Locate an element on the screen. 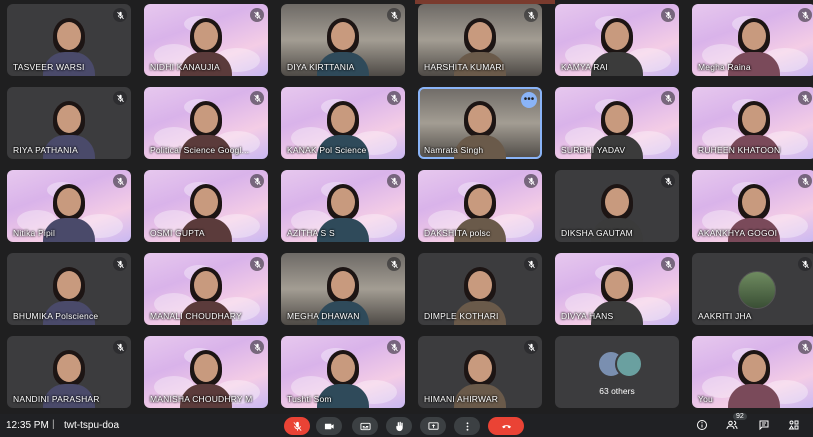 This screenshot has height=437, width=813. participant-tile: NANDINI PARASHAR is located at coordinates (69, 372).